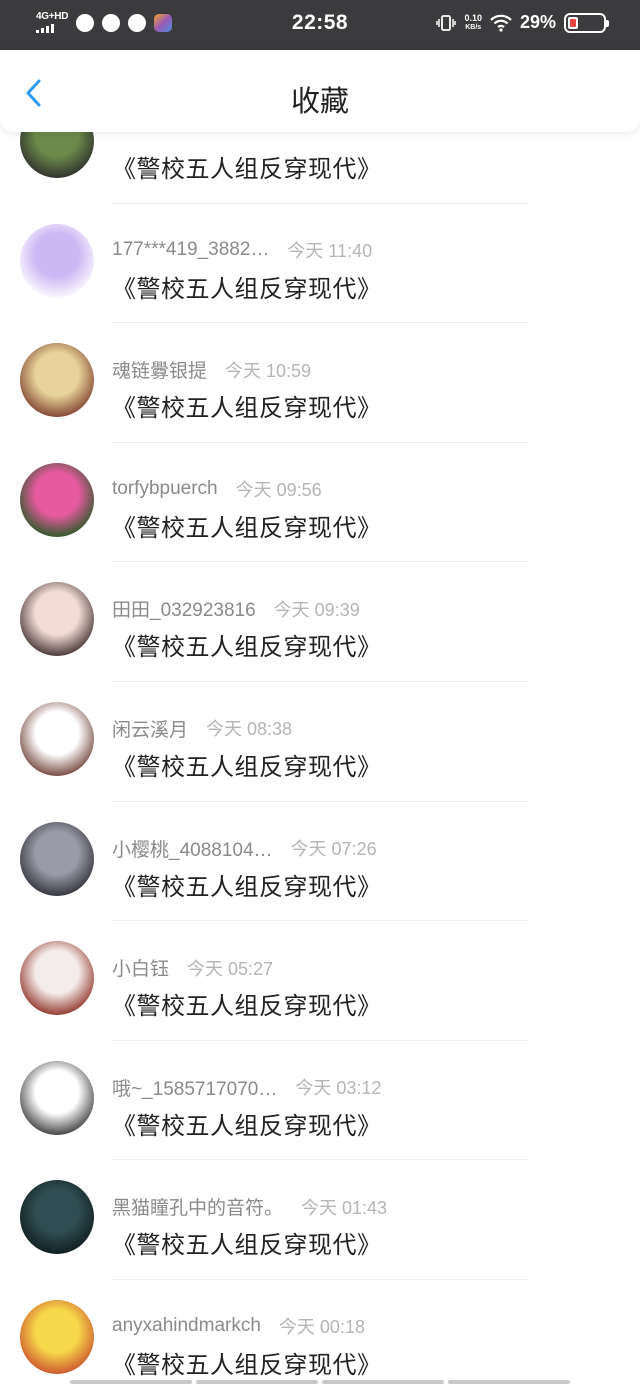 Image resolution: width=640 pixels, height=1387 pixels. I want to click on page-title: 收藏, so click(319, 102).